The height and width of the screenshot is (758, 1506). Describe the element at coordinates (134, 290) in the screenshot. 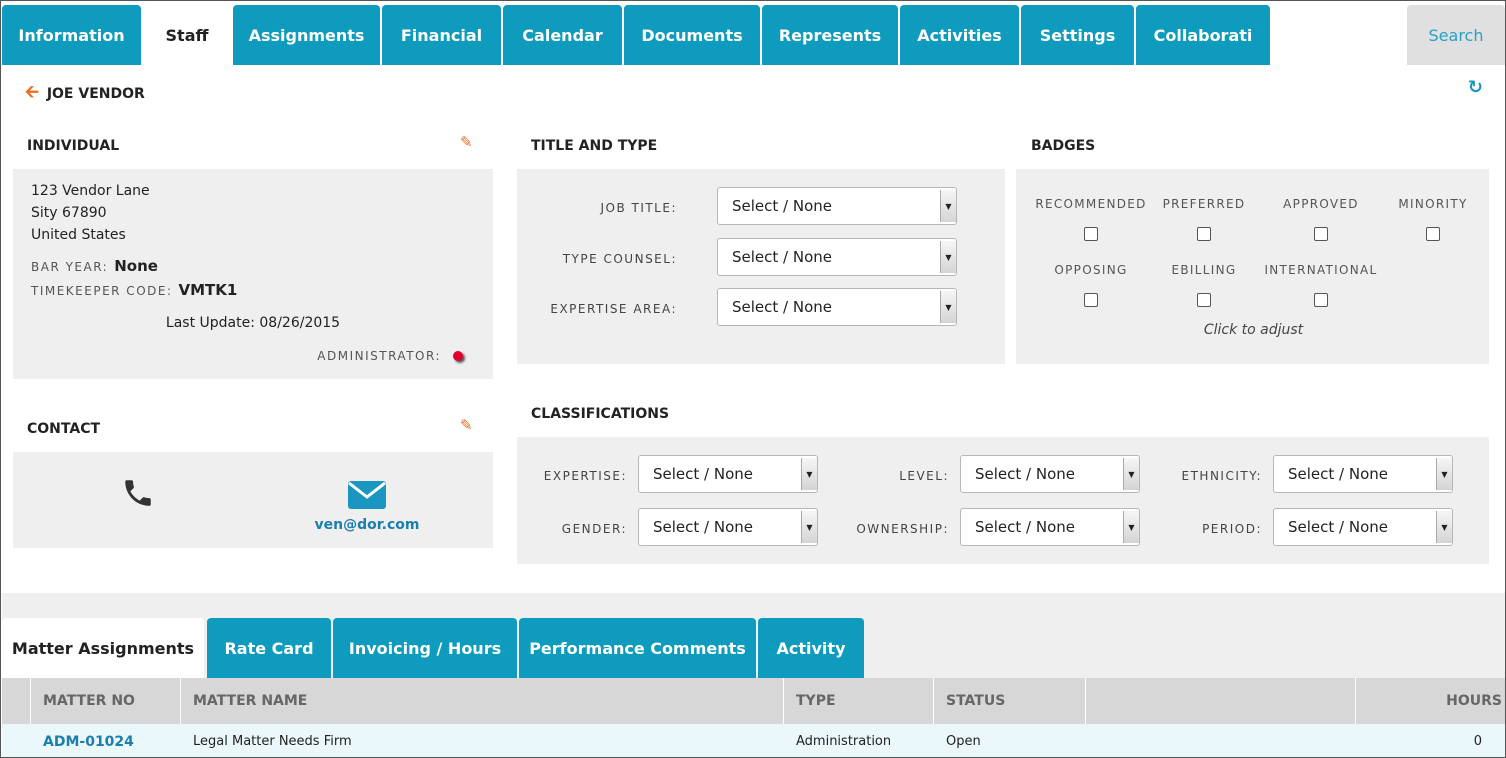

I see `timekeeper-code: TIMEKEEPER CODE: VMTK1` at that location.